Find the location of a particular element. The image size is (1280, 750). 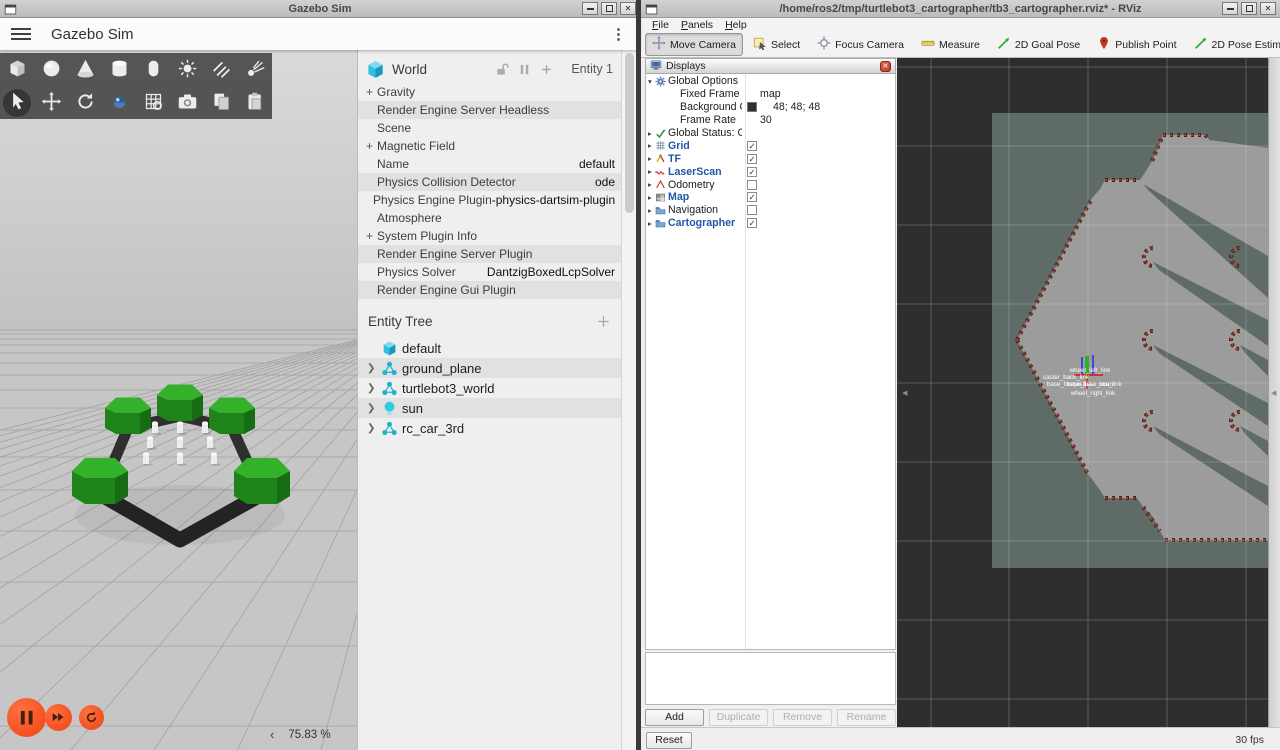

entity-tree-add-icon is located at coordinates (603, 321).